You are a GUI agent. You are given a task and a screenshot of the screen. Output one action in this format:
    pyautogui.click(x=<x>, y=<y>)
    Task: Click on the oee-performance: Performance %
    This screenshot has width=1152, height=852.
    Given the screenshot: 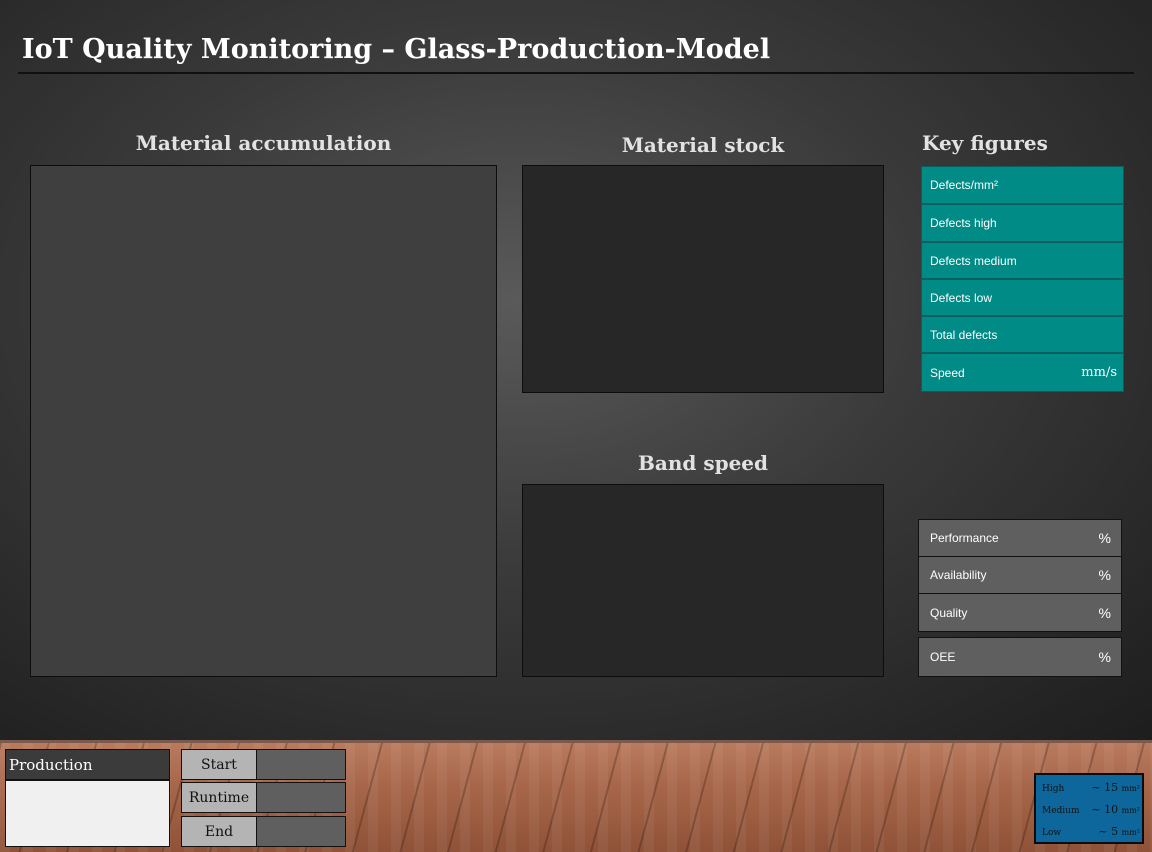 What is the action you would take?
    pyautogui.click(x=1020, y=538)
    